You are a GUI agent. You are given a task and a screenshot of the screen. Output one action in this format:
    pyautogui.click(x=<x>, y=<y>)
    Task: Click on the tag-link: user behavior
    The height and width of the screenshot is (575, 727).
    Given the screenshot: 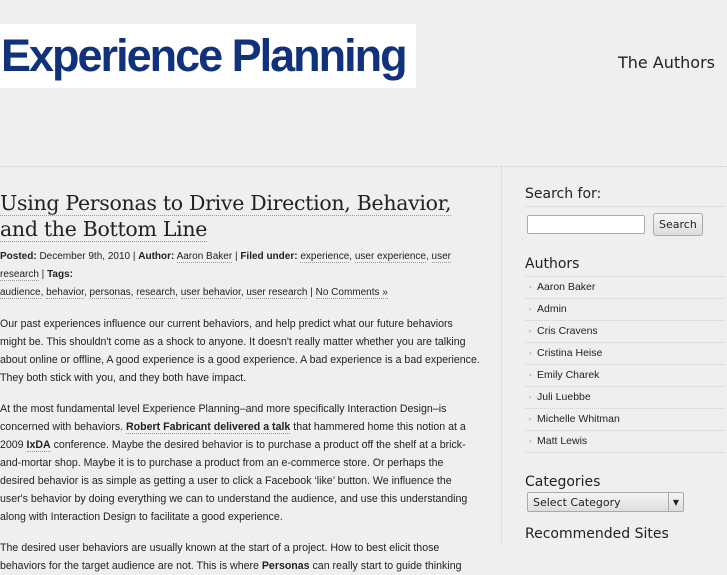 What is the action you would take?
    pyautogui.click(x=210, y=293)
    